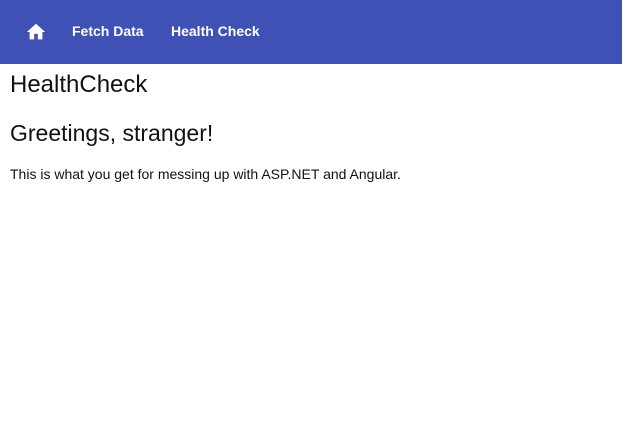  I want to click on page-title: HealthCheck, so click(79, 84).